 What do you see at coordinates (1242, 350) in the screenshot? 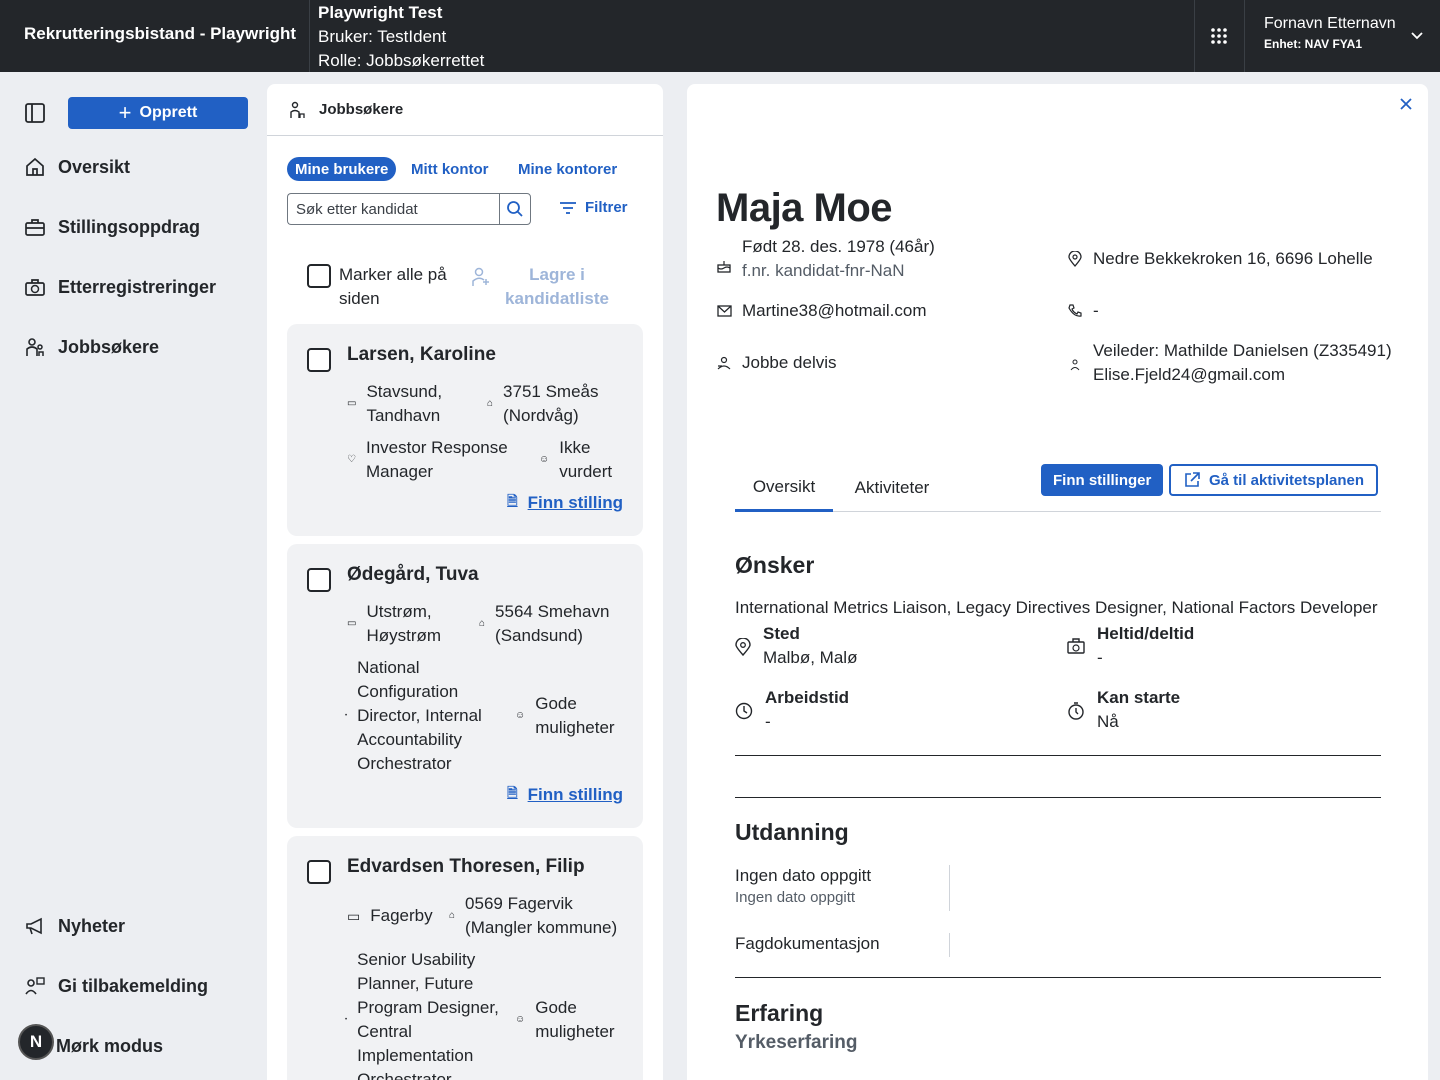
I see `veileder: Veileder: Mathilde Danielsen (Z335491)` at bounding box center [1242, 350].